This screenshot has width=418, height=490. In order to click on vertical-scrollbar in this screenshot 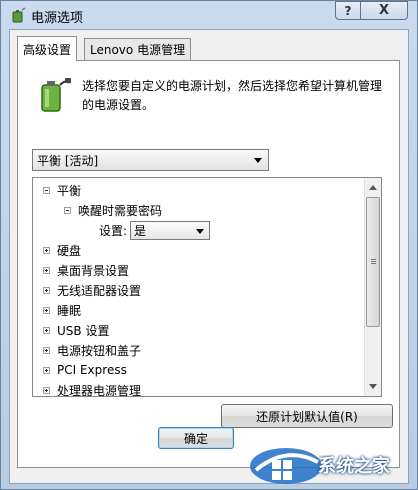, I will do `click(372, 287)`.